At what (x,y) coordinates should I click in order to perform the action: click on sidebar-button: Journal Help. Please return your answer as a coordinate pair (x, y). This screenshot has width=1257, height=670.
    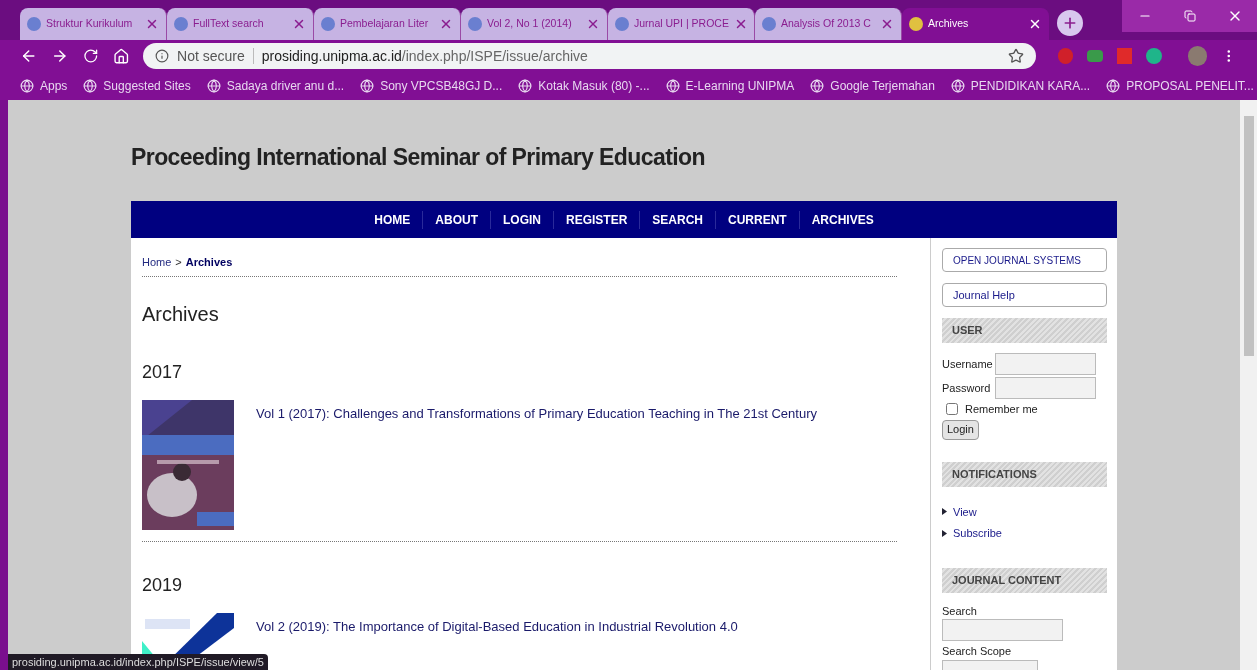
    Looking at the image, I should click on (1024, 295).